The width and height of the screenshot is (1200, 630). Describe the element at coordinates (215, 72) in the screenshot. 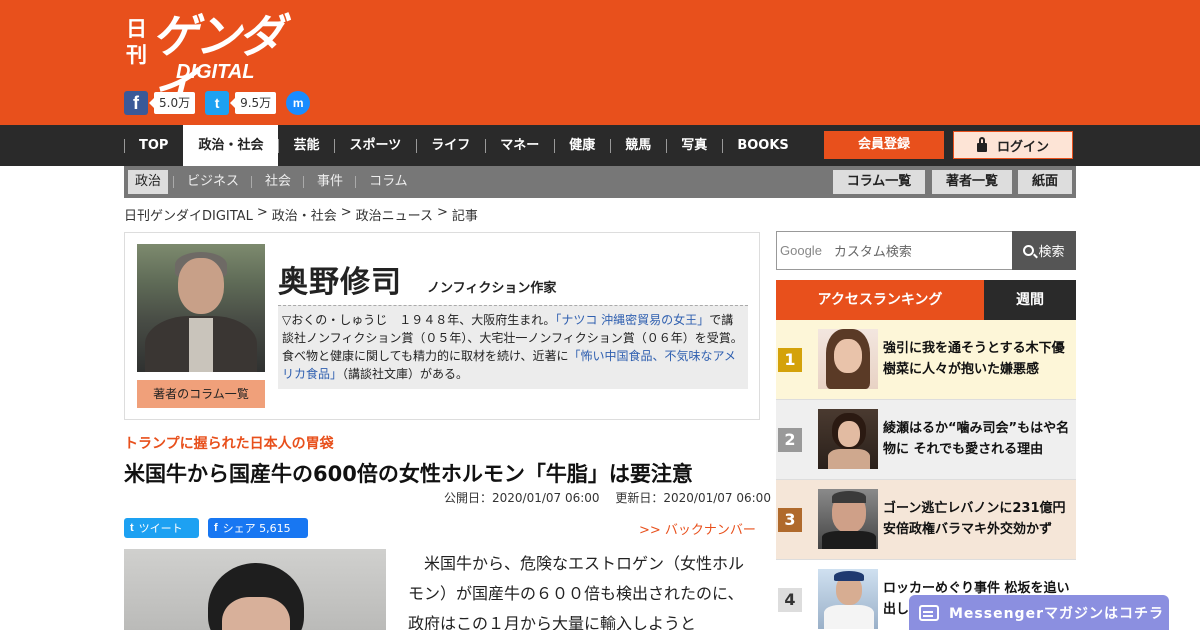

I see `logo-sub: DIGITAL` at that location.